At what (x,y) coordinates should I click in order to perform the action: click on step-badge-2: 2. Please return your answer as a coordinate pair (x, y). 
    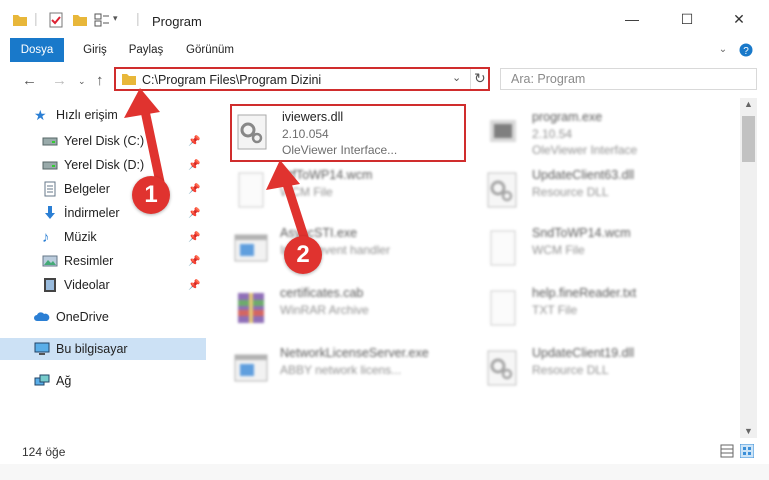
    Looking at the image, I should click on (303, 255).